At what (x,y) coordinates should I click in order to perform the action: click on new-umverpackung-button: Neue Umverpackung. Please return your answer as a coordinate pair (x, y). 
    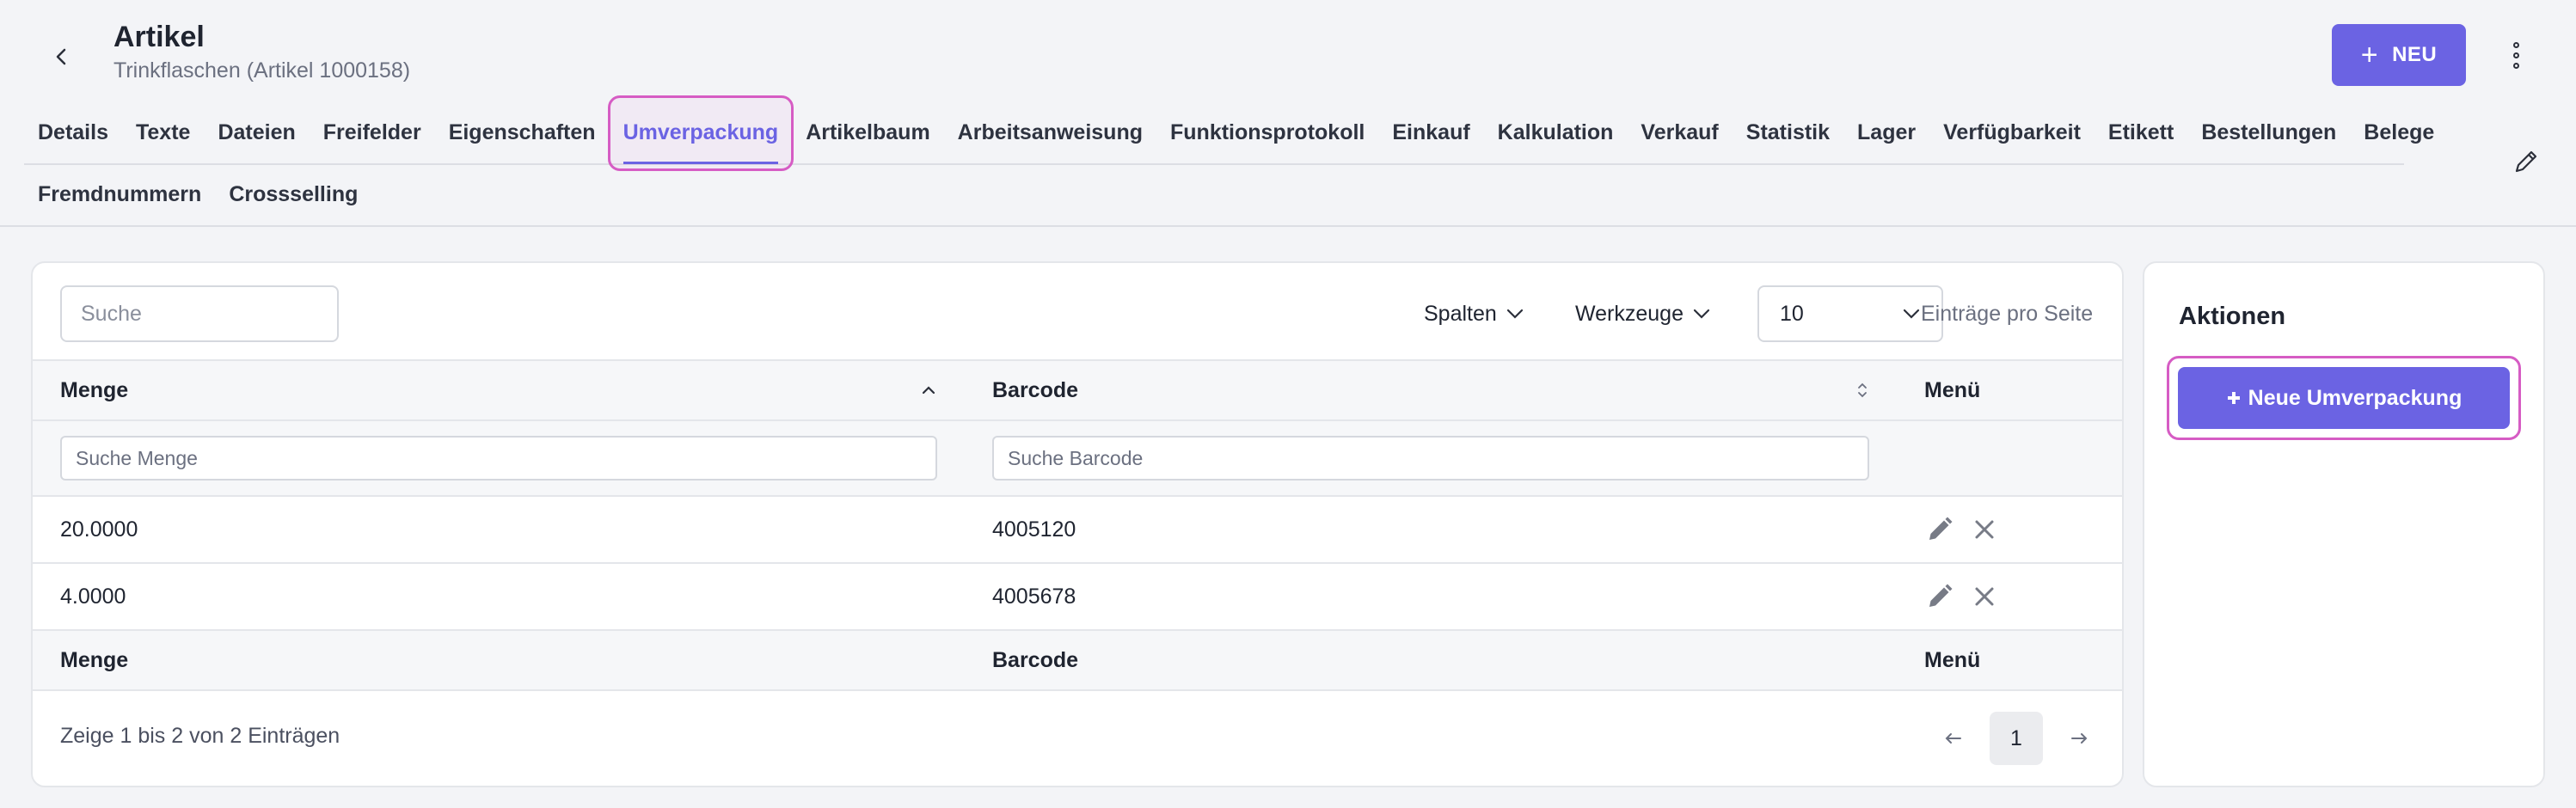
    Looking at the image, I should click on (2344, 398).